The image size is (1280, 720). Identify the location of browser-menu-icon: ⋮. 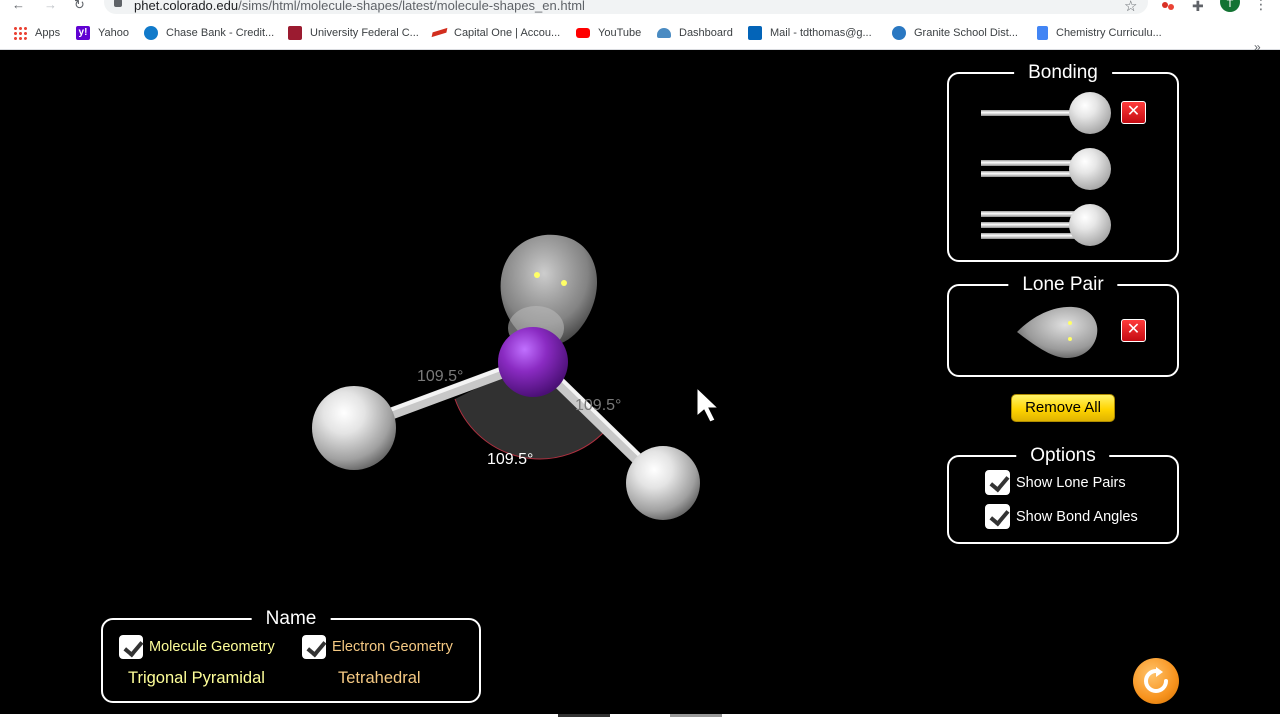
(1261, 6).